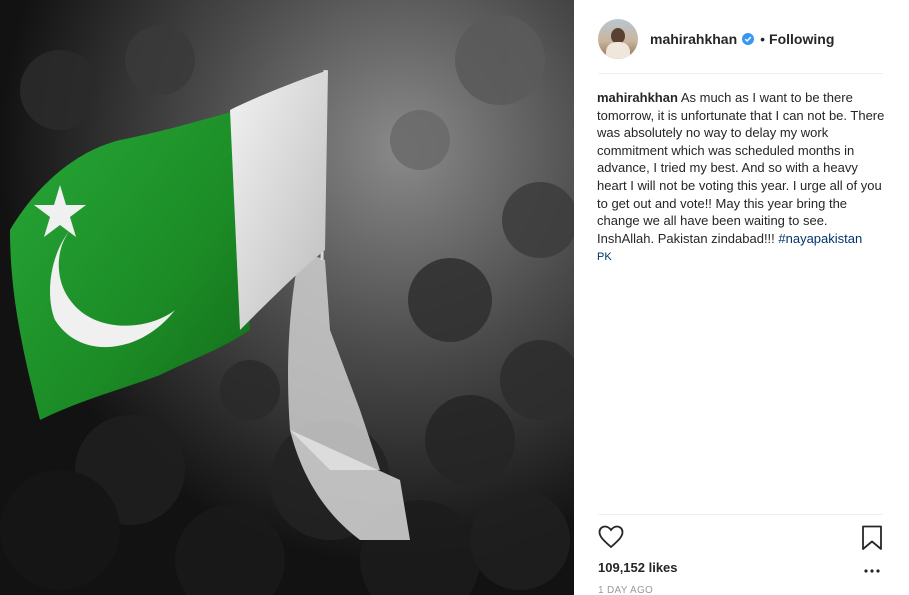 This screenshot has height=595, width=909. Describe the element at coordinates (740, 554) in the screenshot. I see `post-actions: 109,152 likes 1 DAY AGO` at that location.